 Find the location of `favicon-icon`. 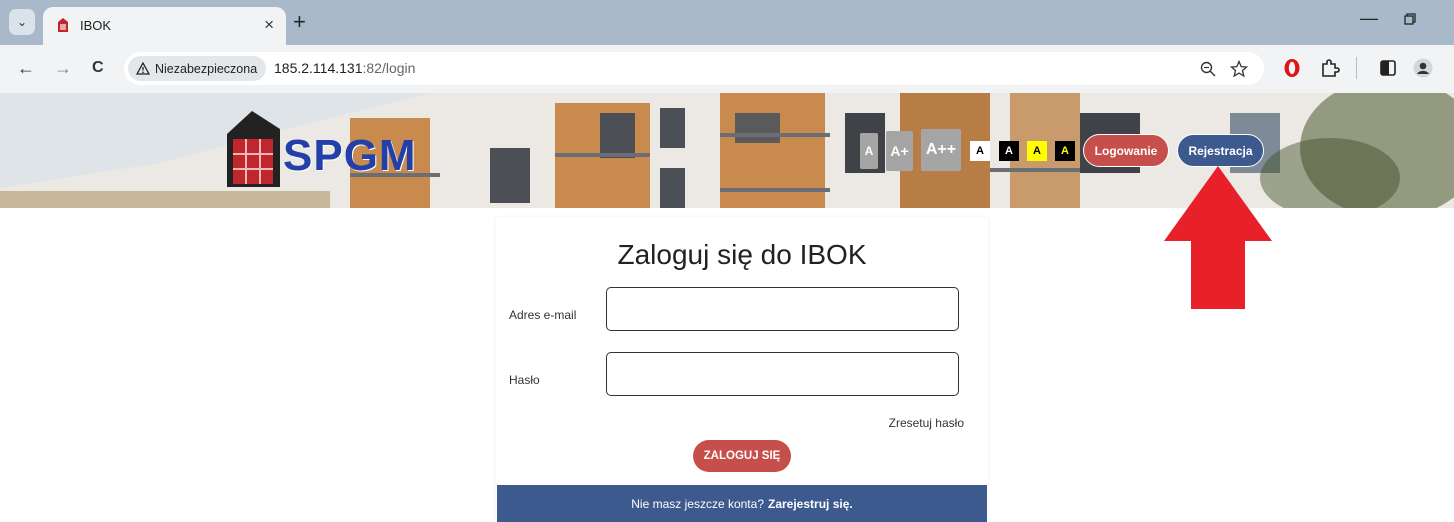

favicon-icon is located at coordinates (63, 25).